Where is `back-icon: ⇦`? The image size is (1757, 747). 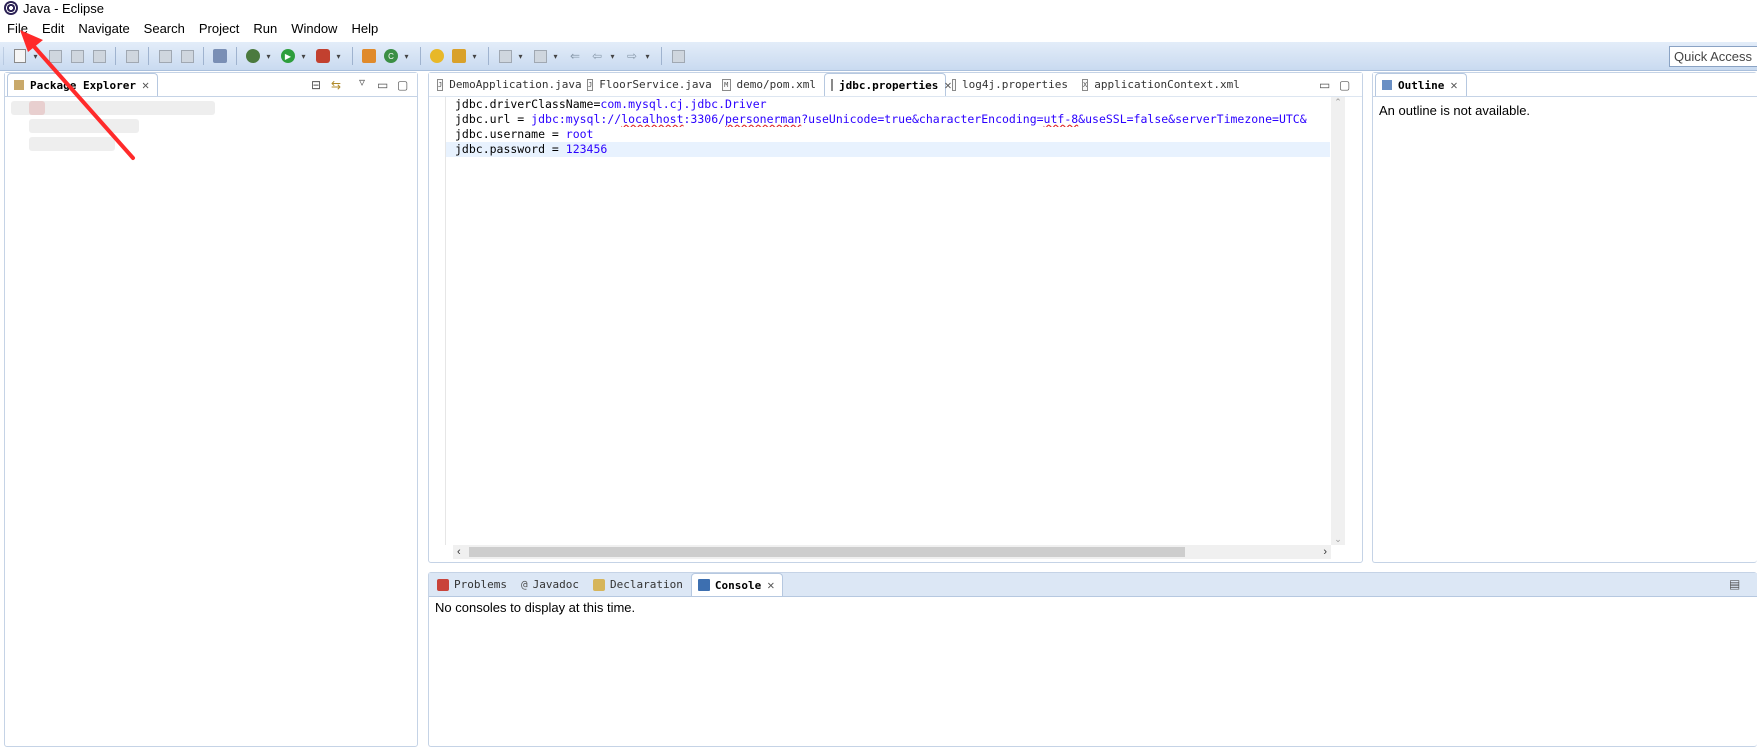 back-icon: ⇦ is located at coordinates (597, 56).